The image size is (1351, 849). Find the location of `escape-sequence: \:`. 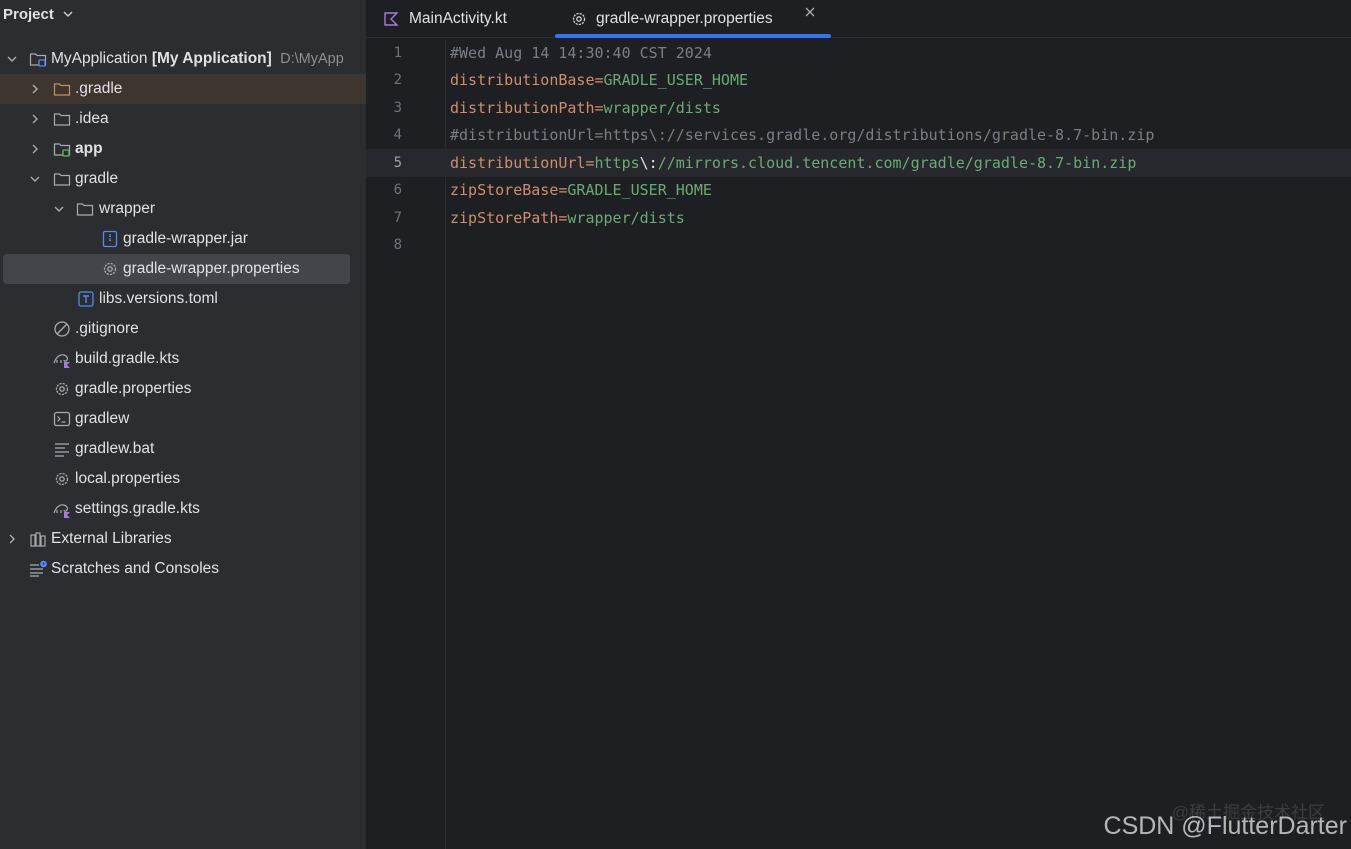

escape-sequence: \: is located at coordinates (648, 162).